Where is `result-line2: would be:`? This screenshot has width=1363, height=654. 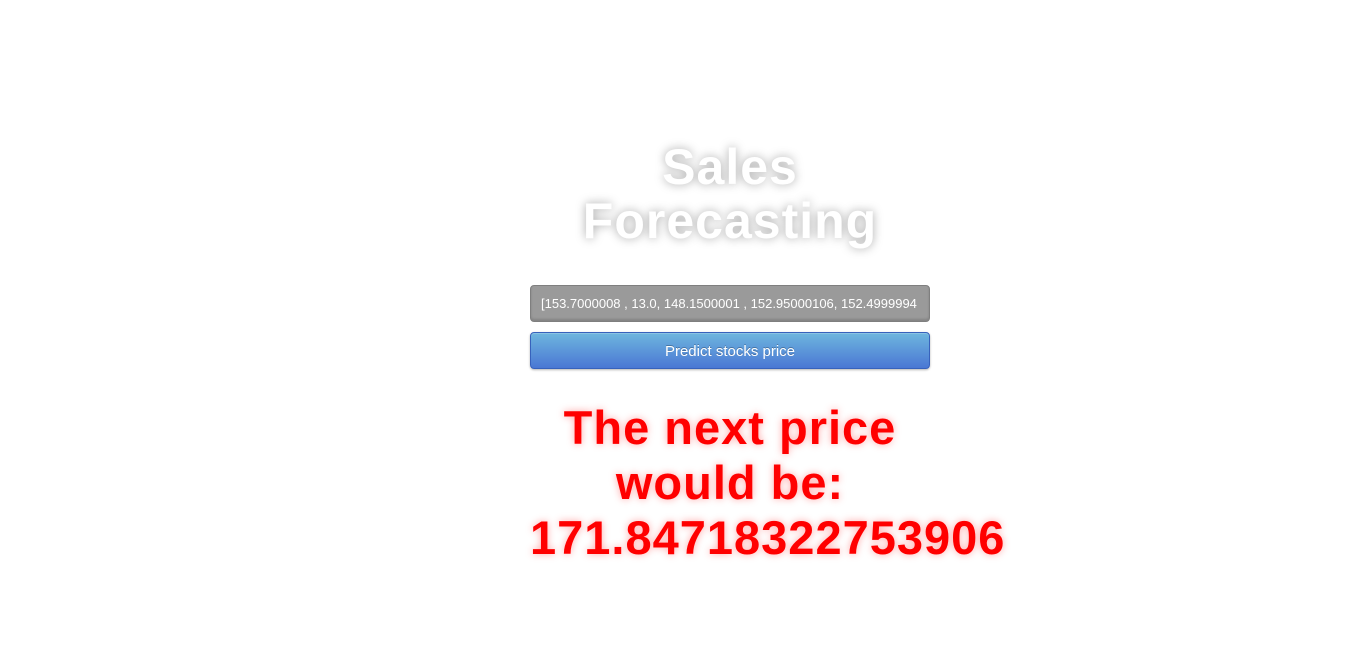
result-line2: would be: is located at coordinates (730, 482).